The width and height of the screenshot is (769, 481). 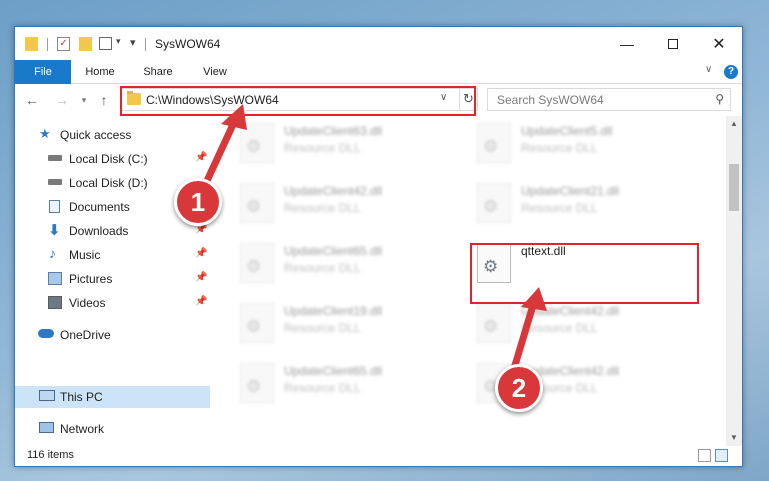 I want to click on nav-item-this-pc: This PC, so click(x=112, y=397).